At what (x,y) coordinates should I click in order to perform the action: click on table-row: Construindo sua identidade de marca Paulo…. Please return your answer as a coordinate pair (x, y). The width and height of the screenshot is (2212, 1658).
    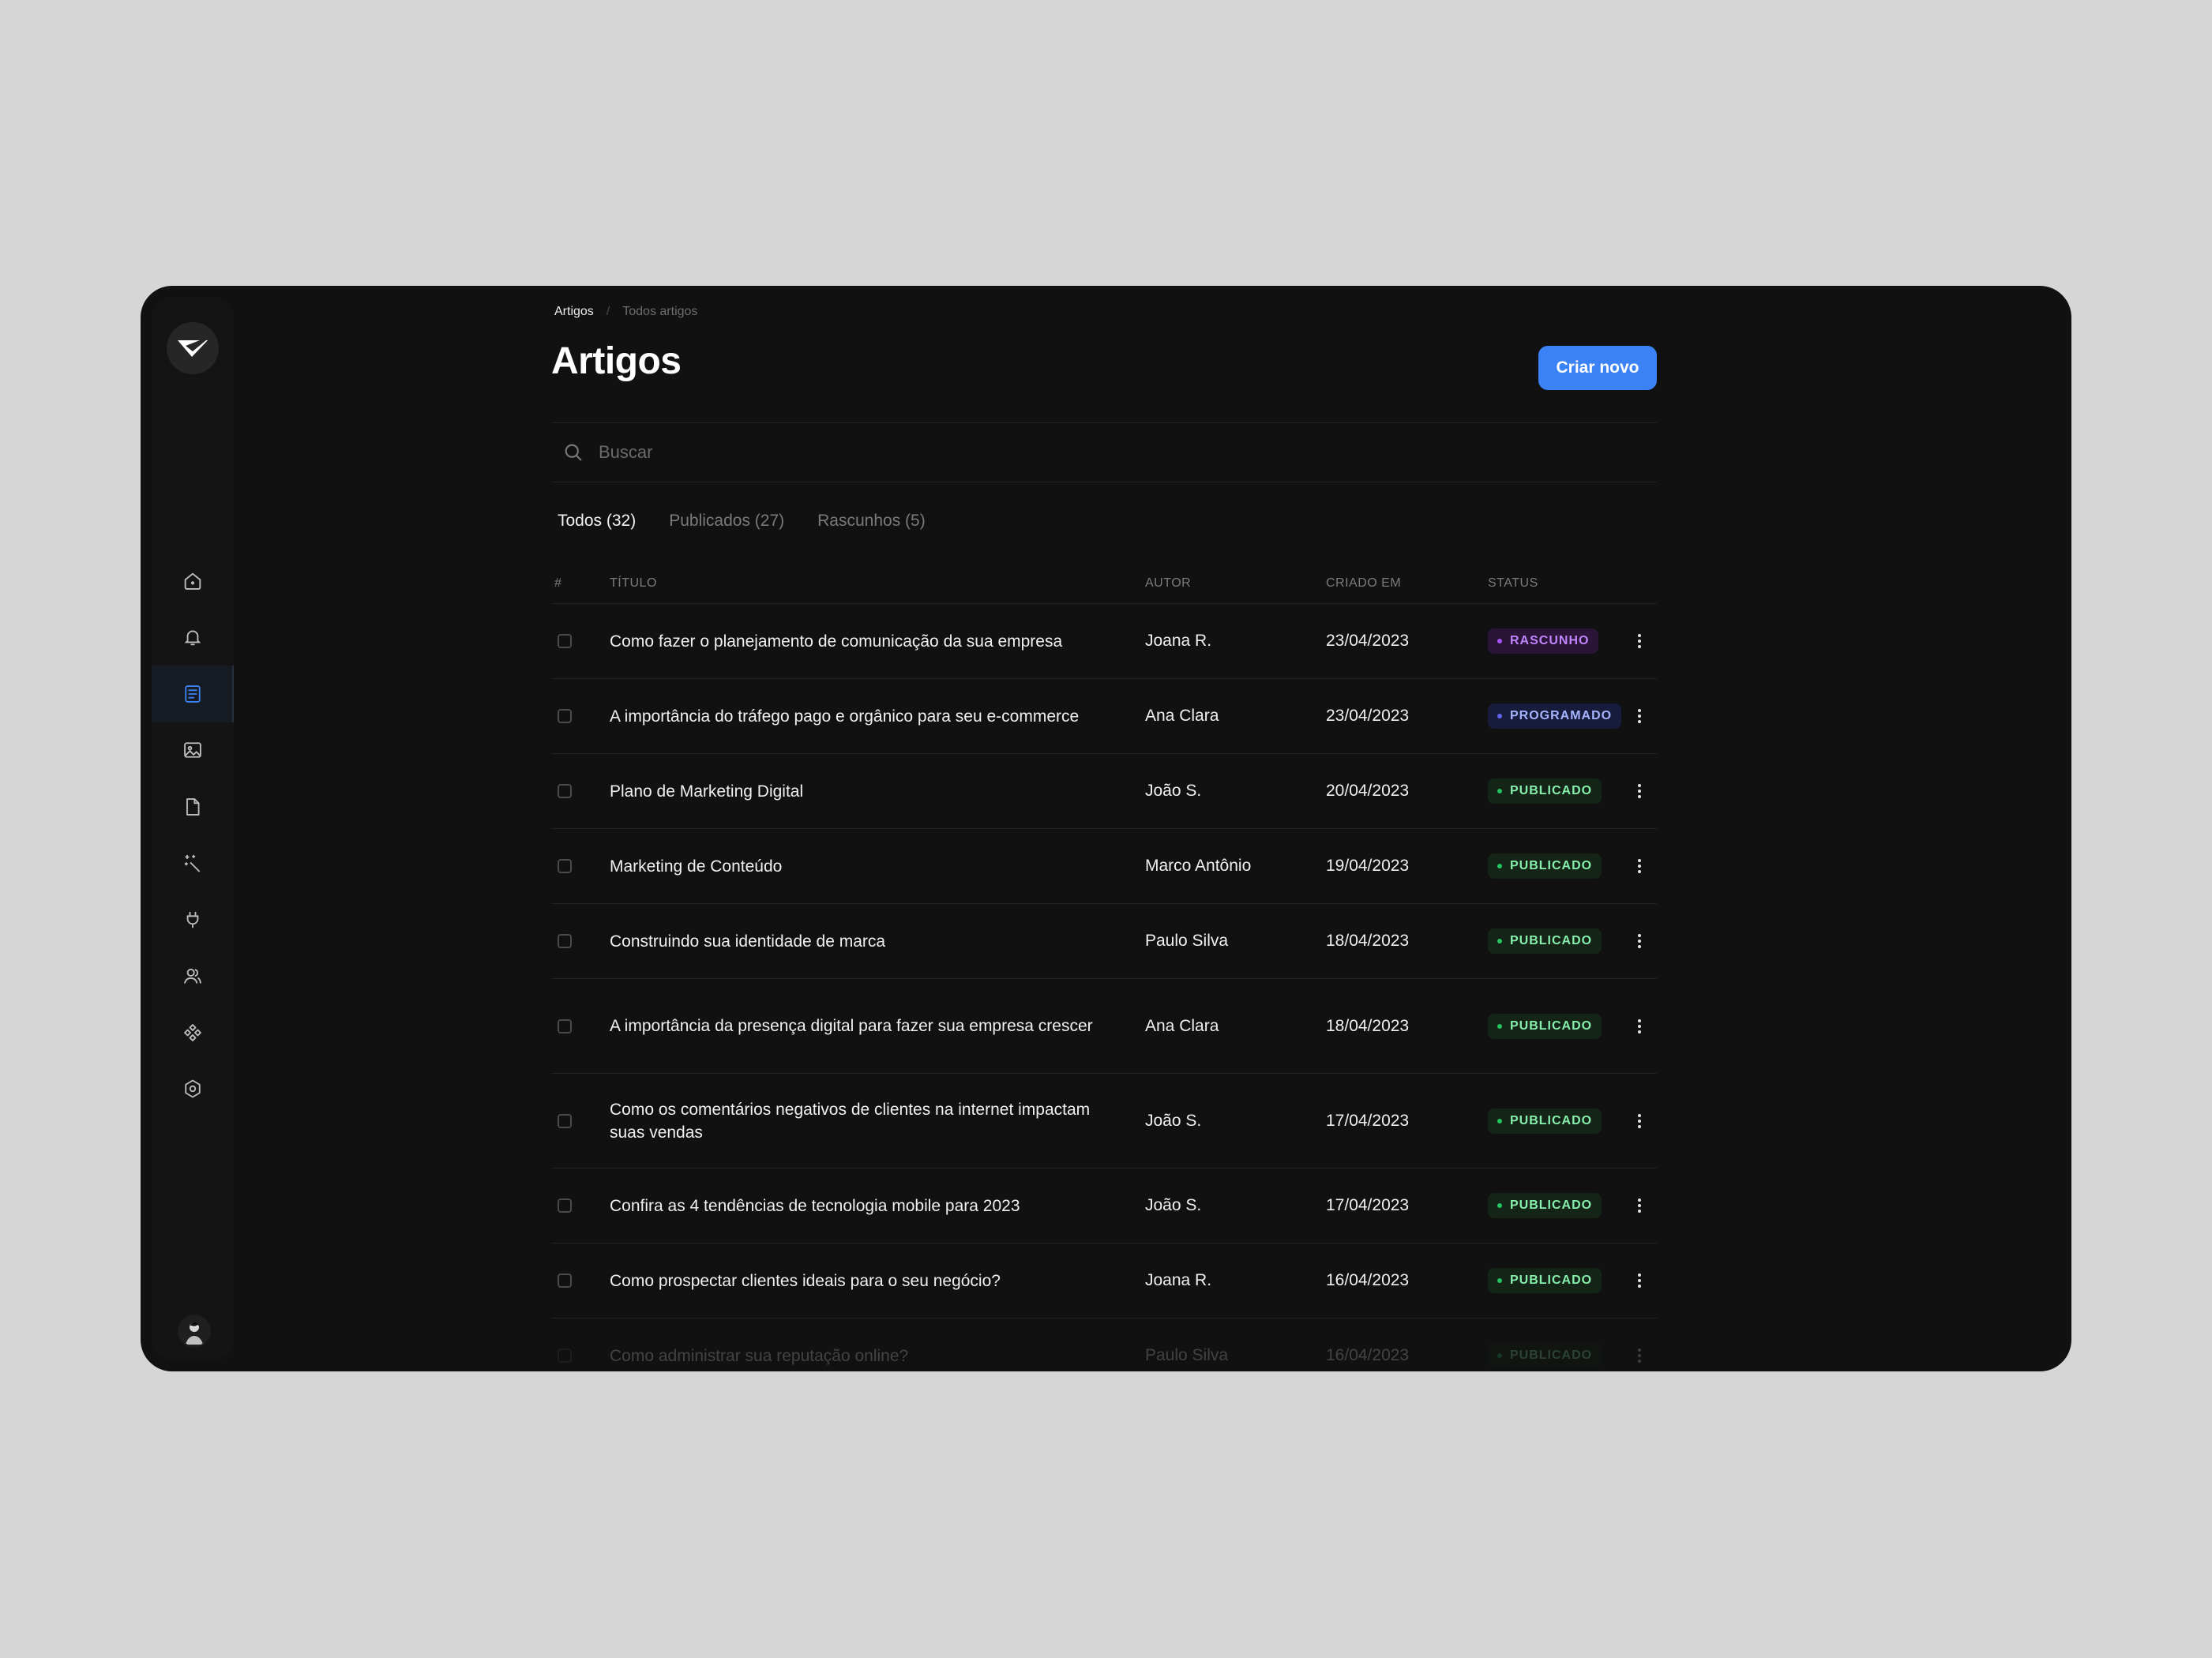
    Looking at the image, I should click on (1104, 941).